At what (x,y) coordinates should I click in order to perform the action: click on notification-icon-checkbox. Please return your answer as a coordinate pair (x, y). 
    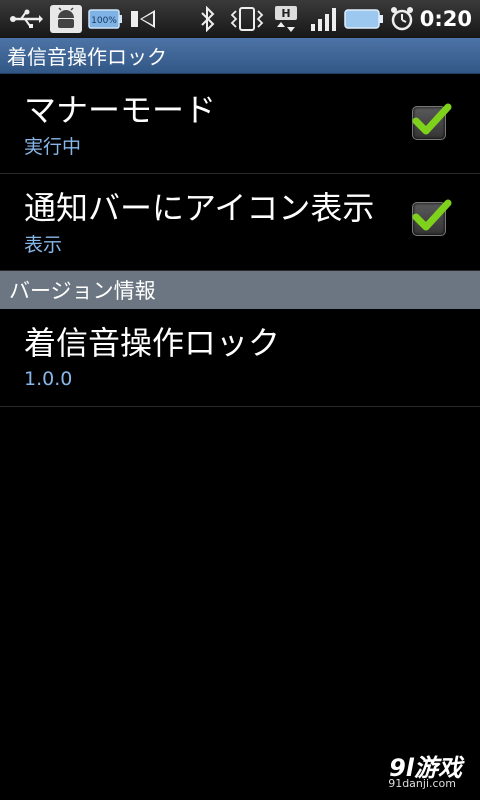
    Looking at the image, I should click on (432, 217).